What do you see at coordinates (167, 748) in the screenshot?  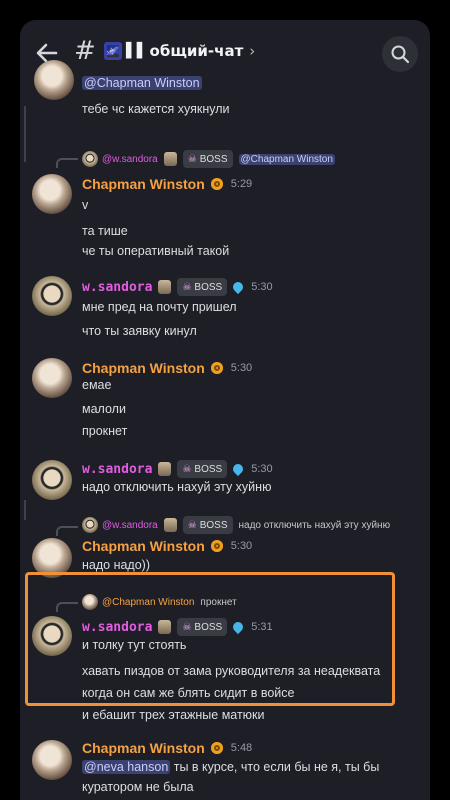 I see `author-name: Chapman Winston 5:48` at bounding box center [167, 748].